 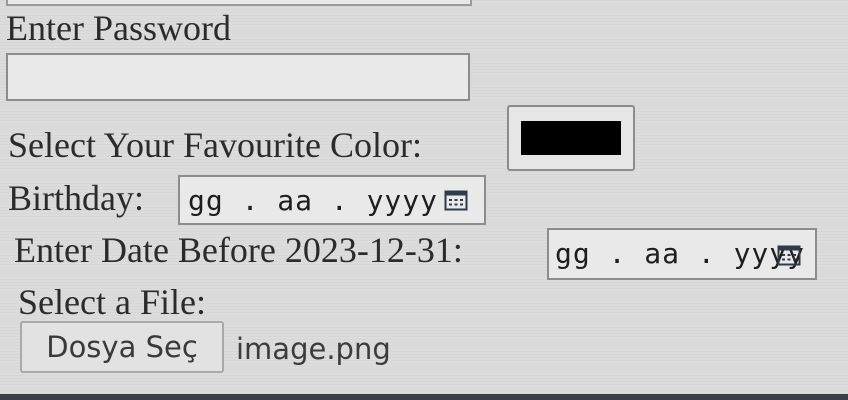 I want to click on date-before-placeholder: gg . aa . yyyy, so click(x=680, y=253).